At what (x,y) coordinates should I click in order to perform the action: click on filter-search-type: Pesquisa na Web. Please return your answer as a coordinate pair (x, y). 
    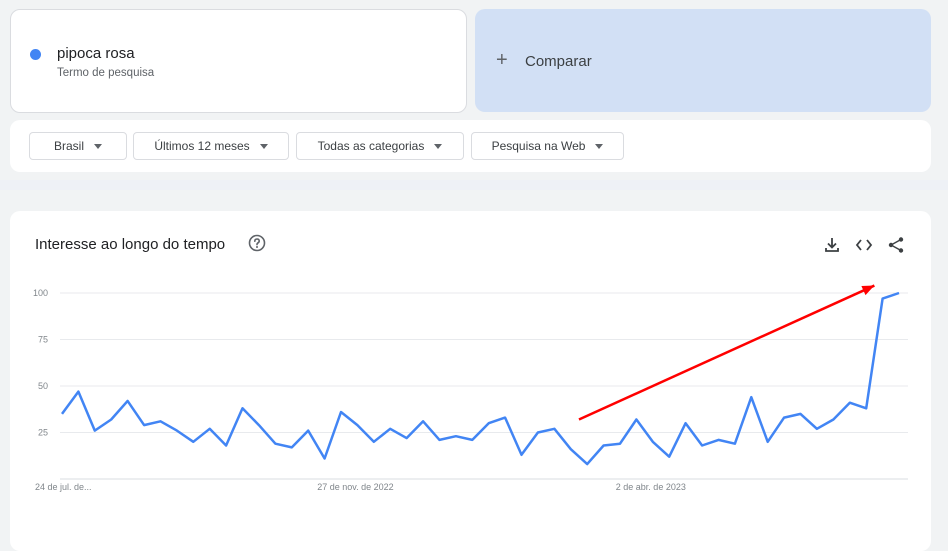
    Looking at the image, I should click on (547, 146).